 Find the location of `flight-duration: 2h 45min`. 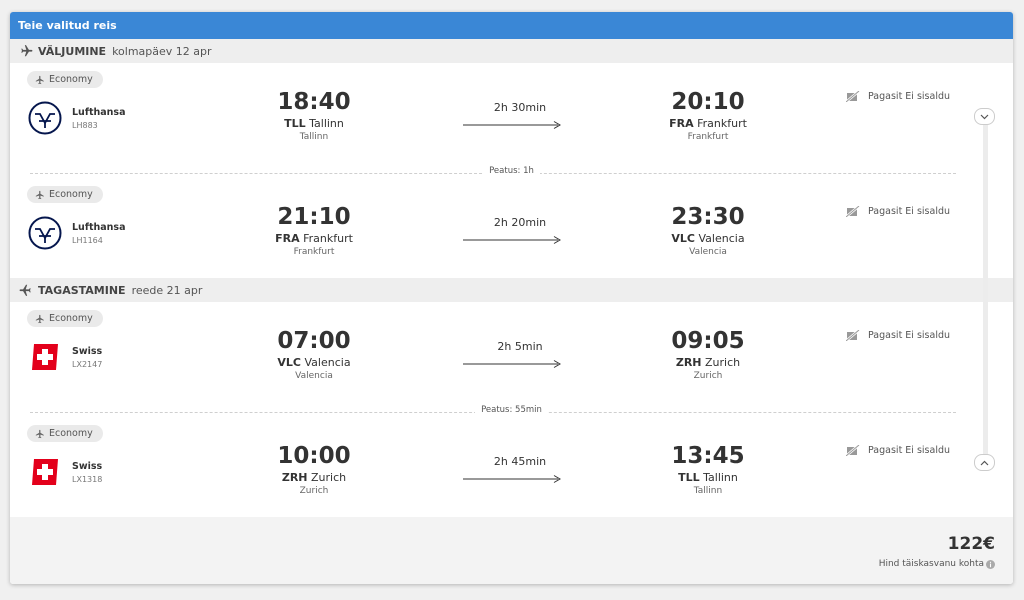

flight-duration: 2h 45min is located at coordinates (520, 461).